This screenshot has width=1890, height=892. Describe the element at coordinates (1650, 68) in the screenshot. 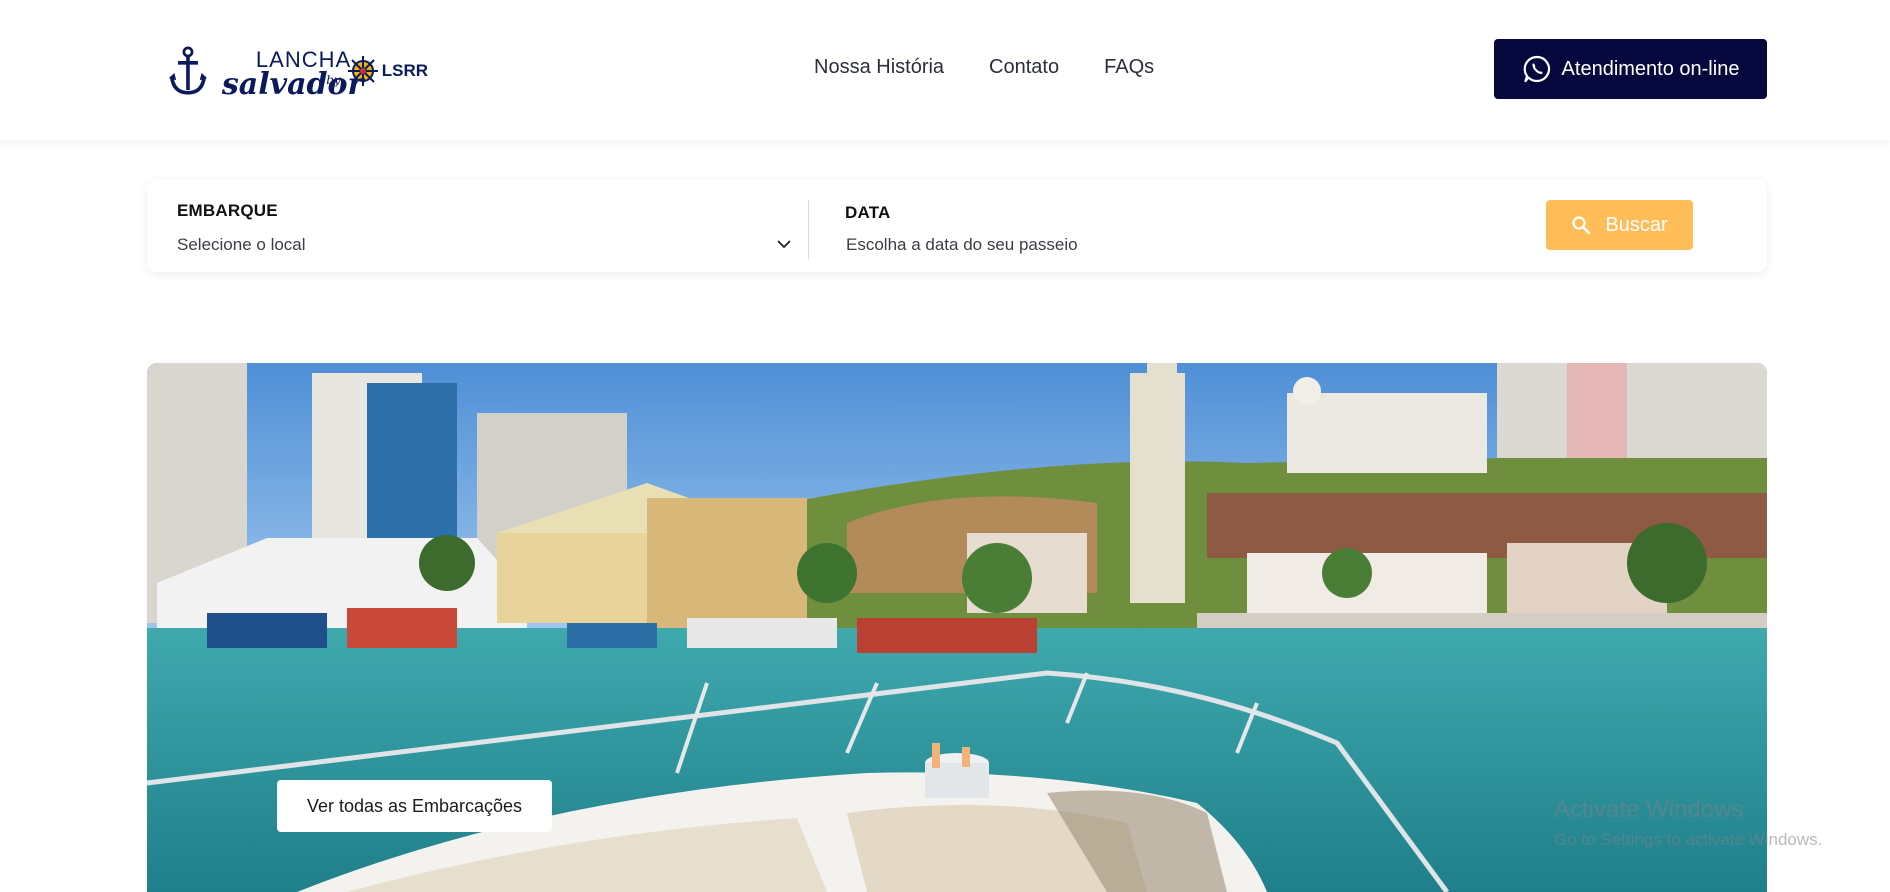

I see `whatsapp-button-label: Atendimento on-line` at that location.